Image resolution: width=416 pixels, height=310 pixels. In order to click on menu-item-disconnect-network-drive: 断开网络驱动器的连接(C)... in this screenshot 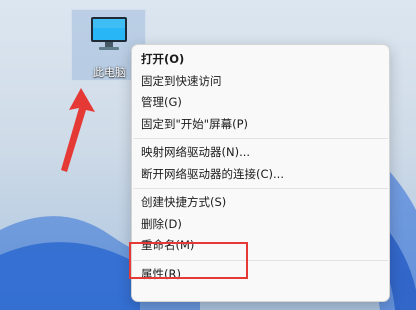, I will do `click(260, 175)`.